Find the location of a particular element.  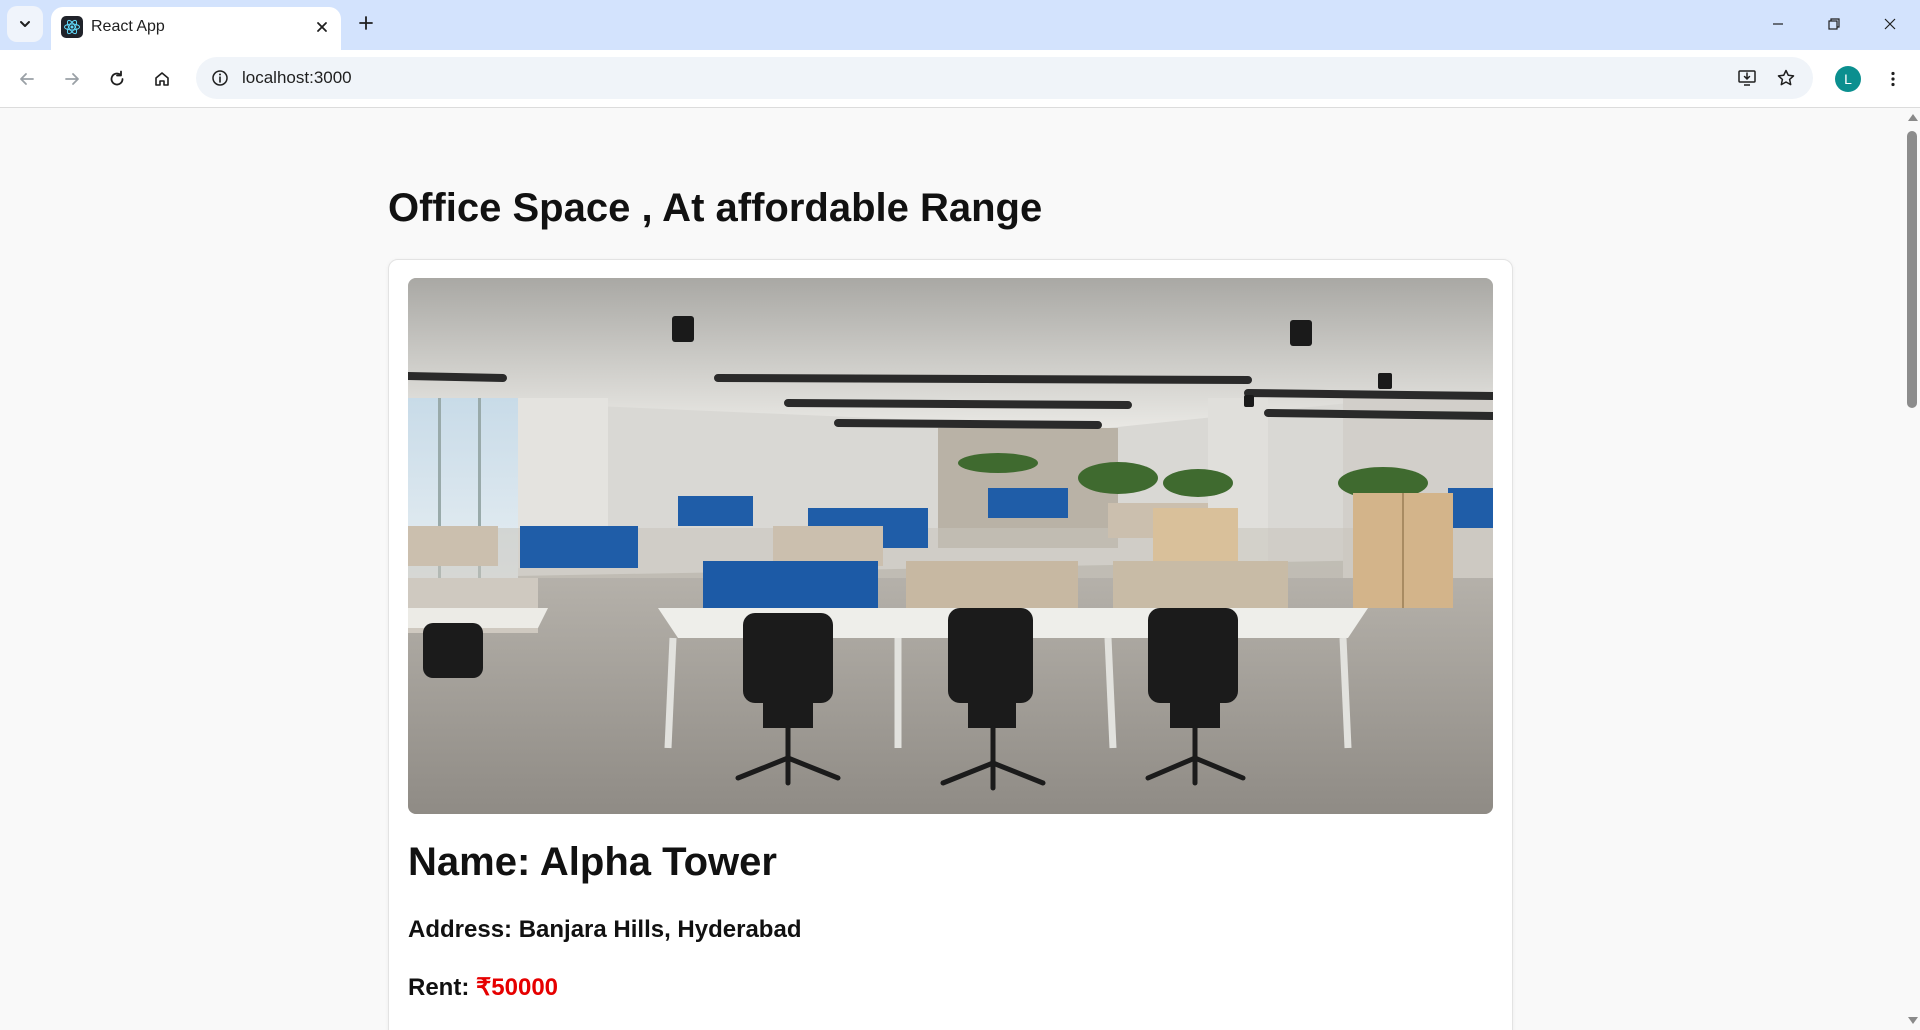

plus-icon is located at coordinates (366, 23).